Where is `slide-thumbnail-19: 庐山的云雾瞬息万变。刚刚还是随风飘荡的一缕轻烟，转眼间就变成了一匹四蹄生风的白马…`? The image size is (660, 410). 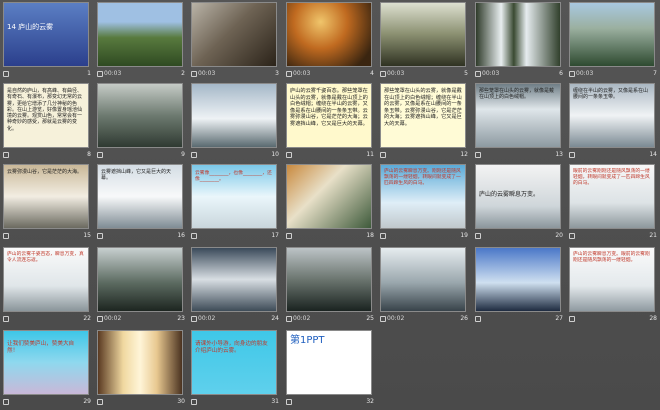 slide-thumbnail-19: 庐山的云雾瞬息万变。刚刚还是随风飘荡的一缕轻烟，转眼间就变成了一匹四蹄生风的白马… is located at coordinates (423, 196).